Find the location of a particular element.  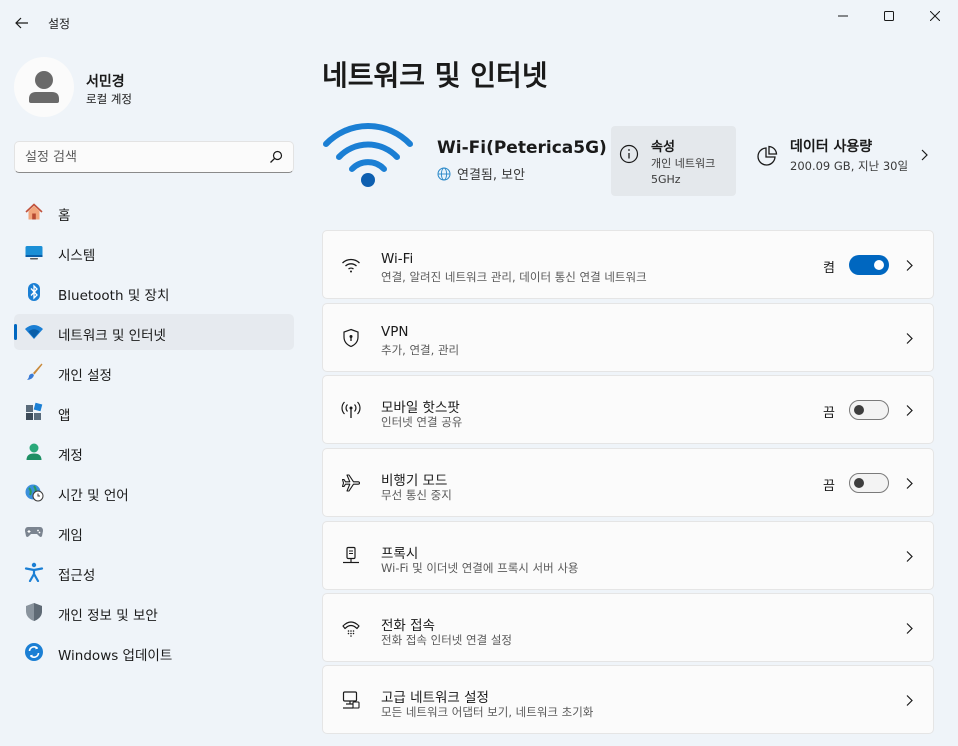

user-name: 서민경 is located at coordinates (105, 82).